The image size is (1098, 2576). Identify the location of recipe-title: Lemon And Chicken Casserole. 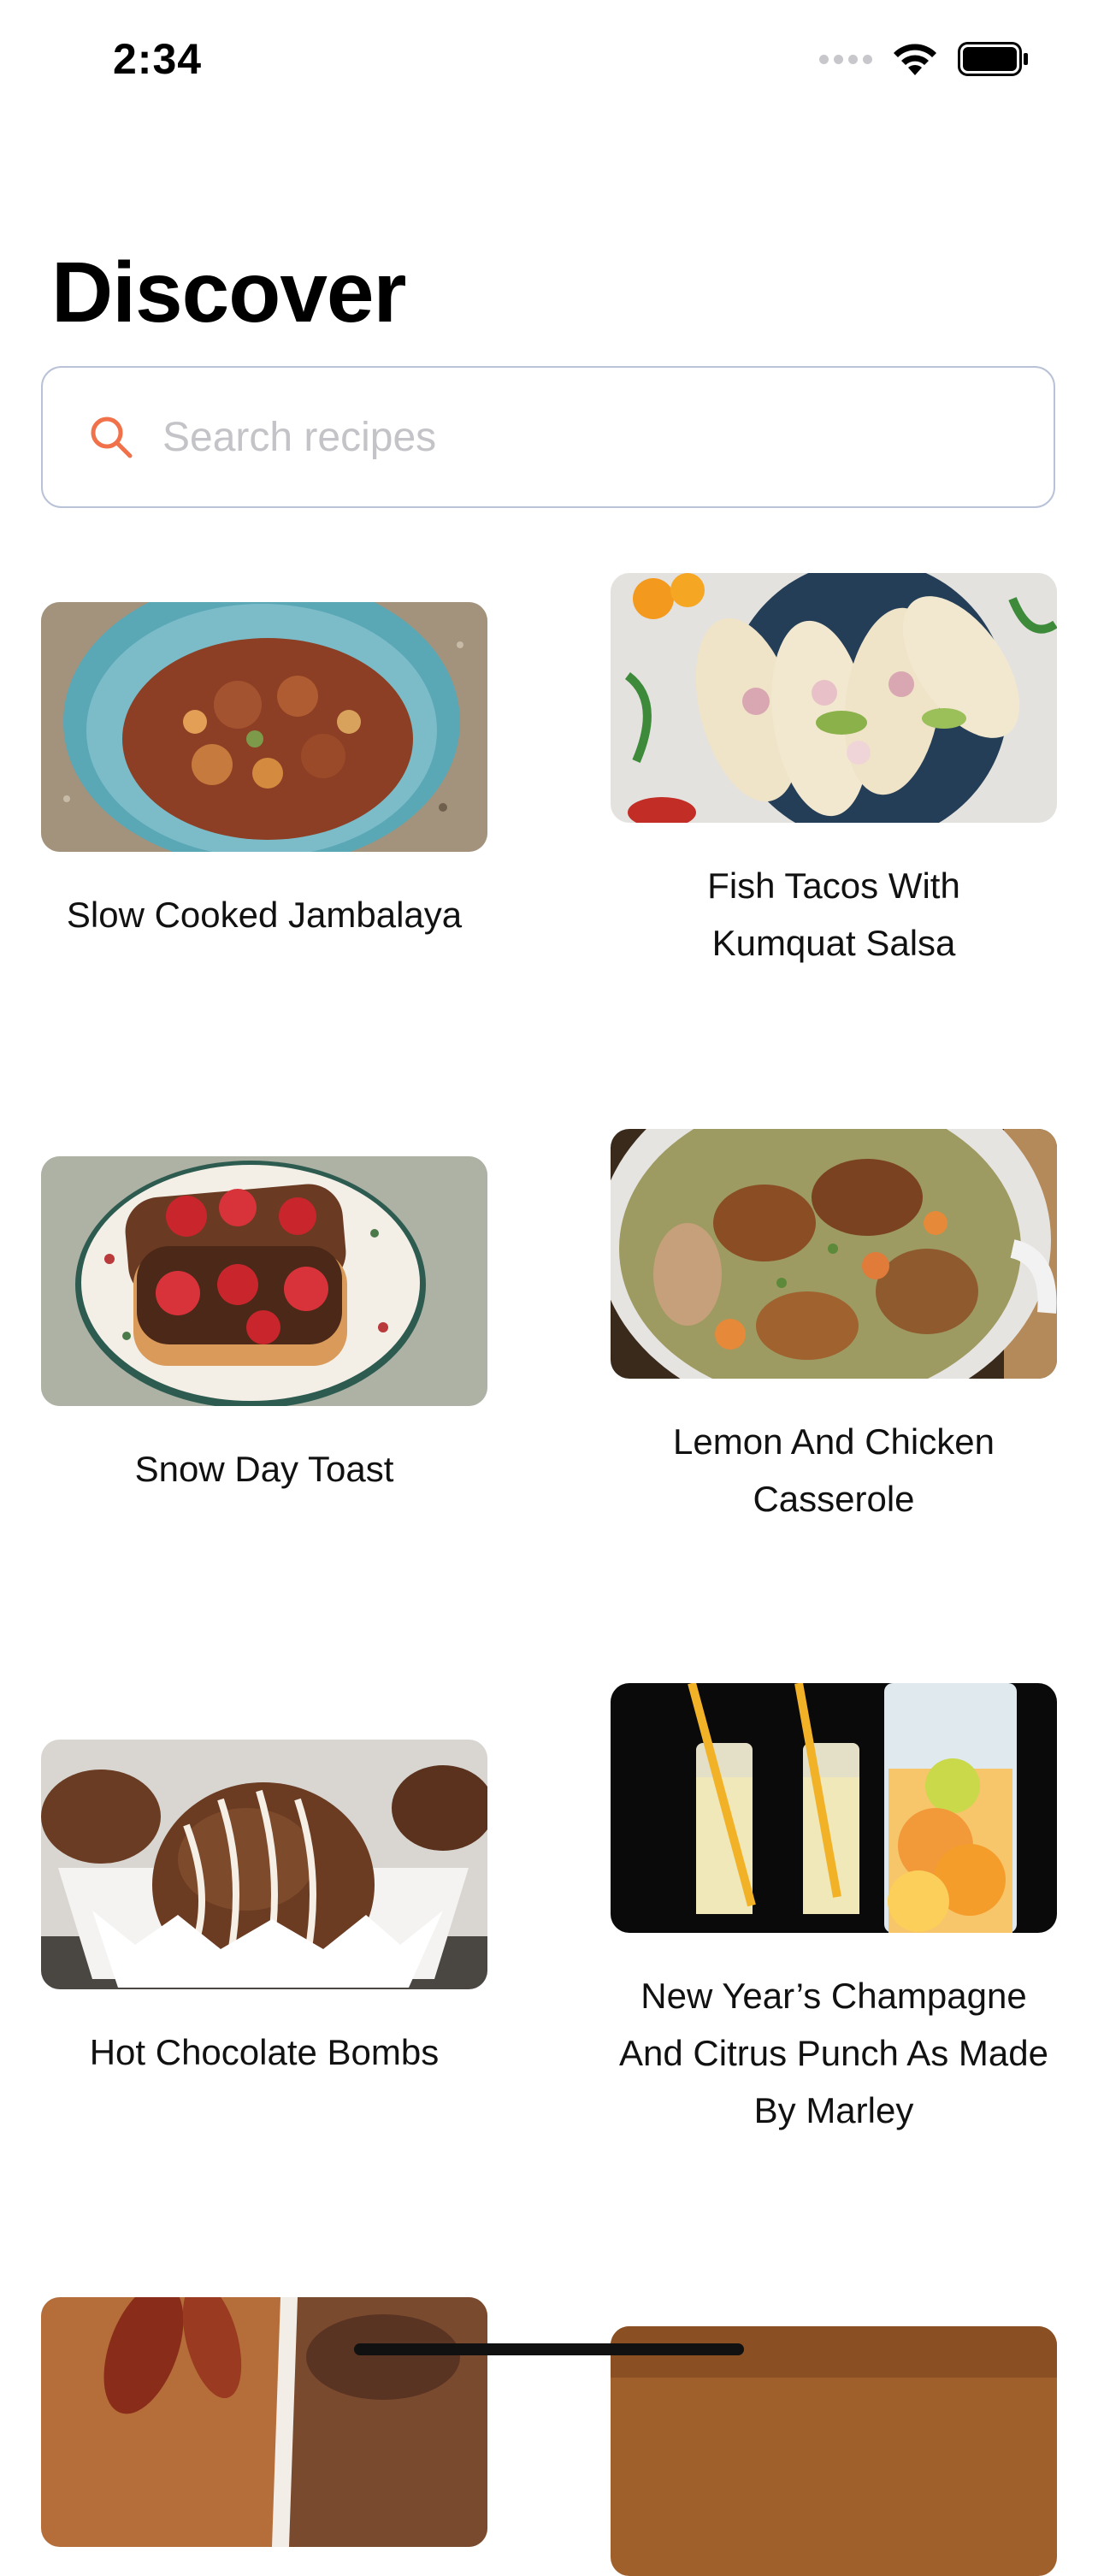
(834, 1470).